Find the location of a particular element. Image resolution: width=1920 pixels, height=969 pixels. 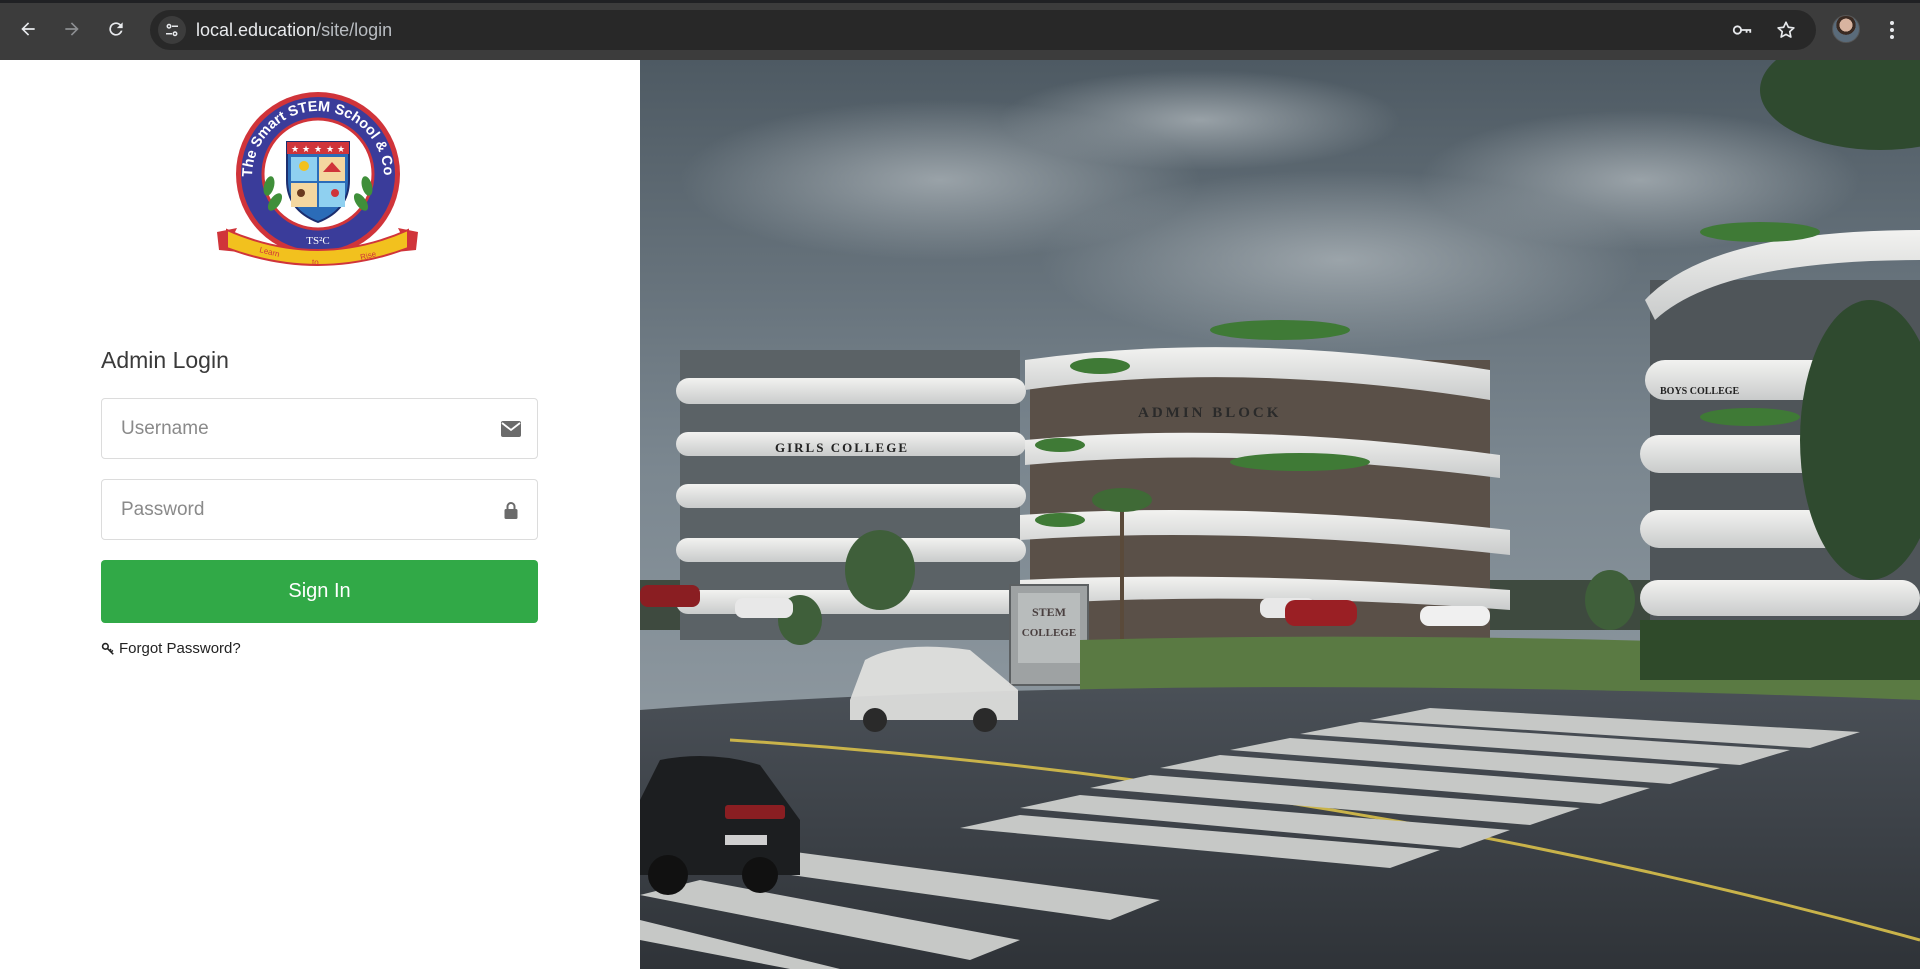

site-info-button is located at coordinates (172, 30).